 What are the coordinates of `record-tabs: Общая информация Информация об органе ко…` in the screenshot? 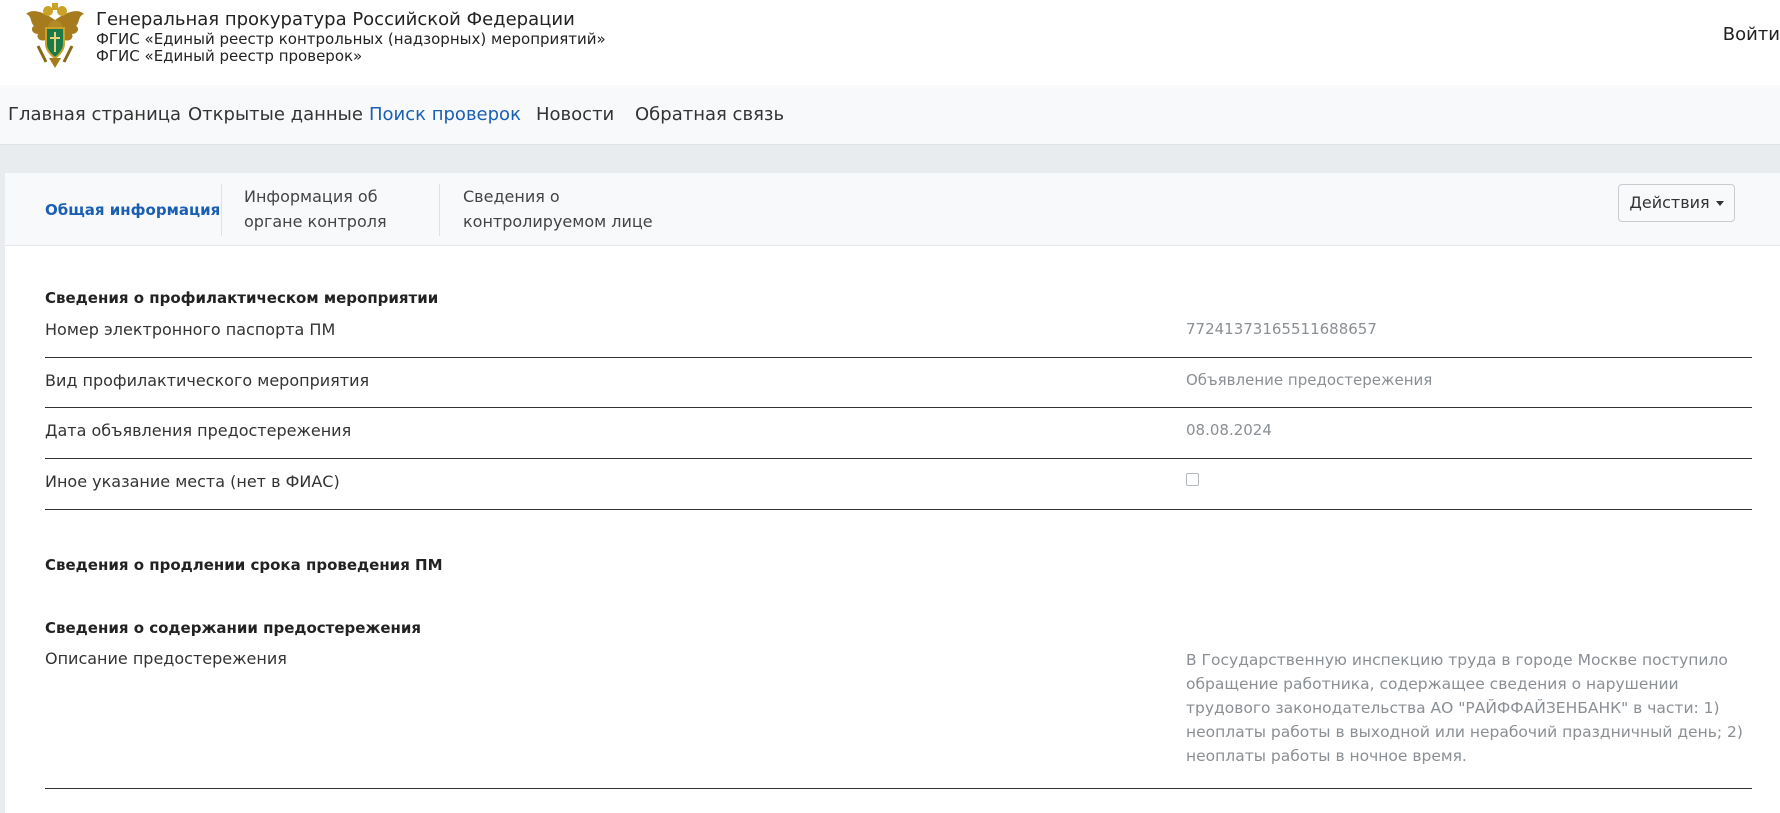 It's located at (892, 209).